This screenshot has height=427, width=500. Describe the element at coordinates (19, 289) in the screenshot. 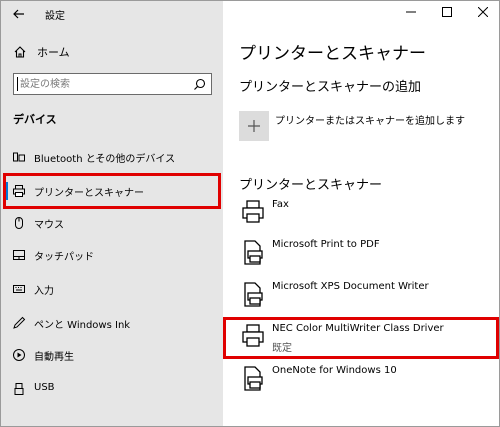

I see `keyboard-icon` at that location.